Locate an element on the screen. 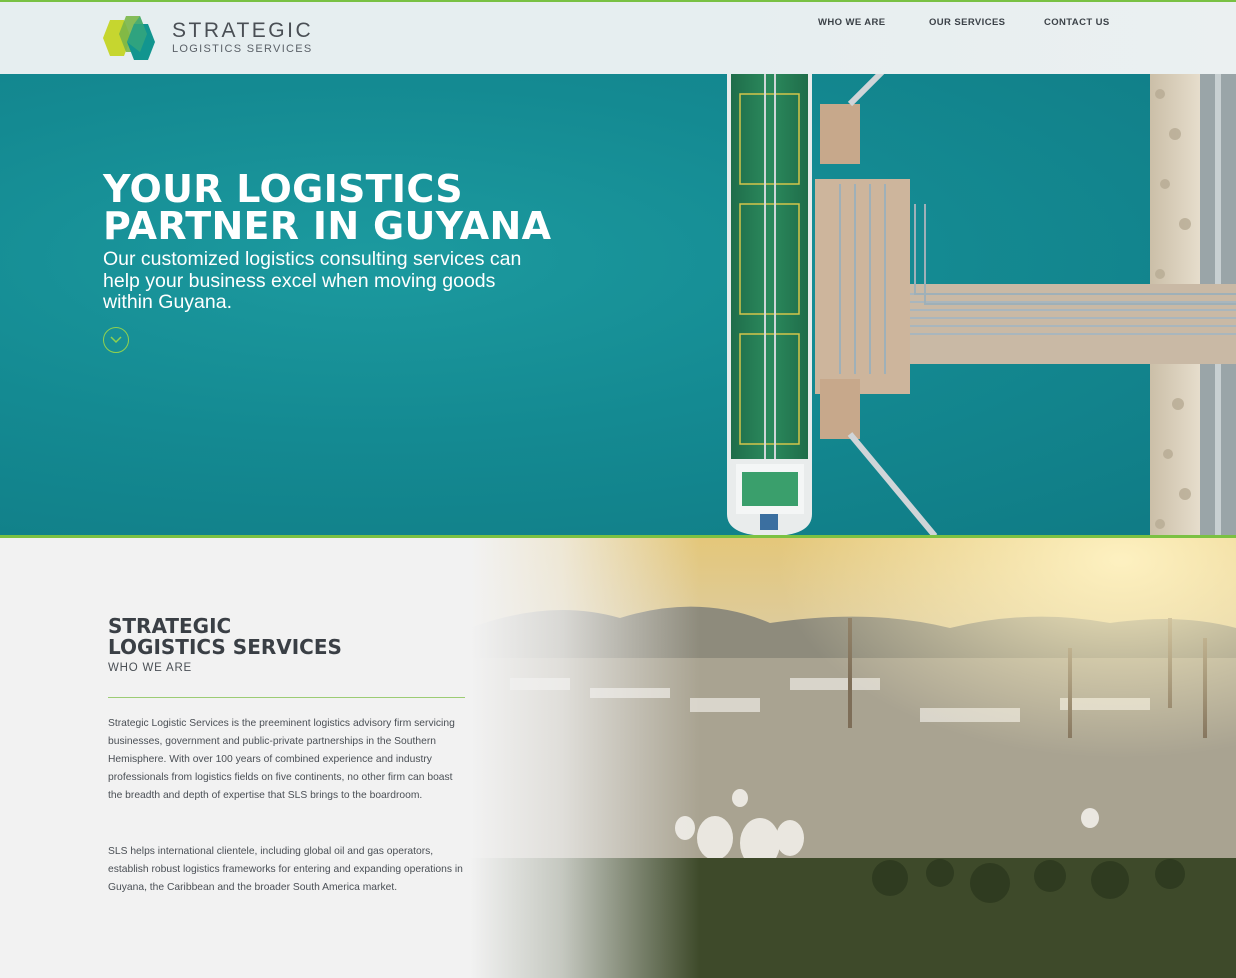 This screenshot has width=1236, height=978. nav-who-we-are: WHO WE ARE is located at coordinates (852, 22).